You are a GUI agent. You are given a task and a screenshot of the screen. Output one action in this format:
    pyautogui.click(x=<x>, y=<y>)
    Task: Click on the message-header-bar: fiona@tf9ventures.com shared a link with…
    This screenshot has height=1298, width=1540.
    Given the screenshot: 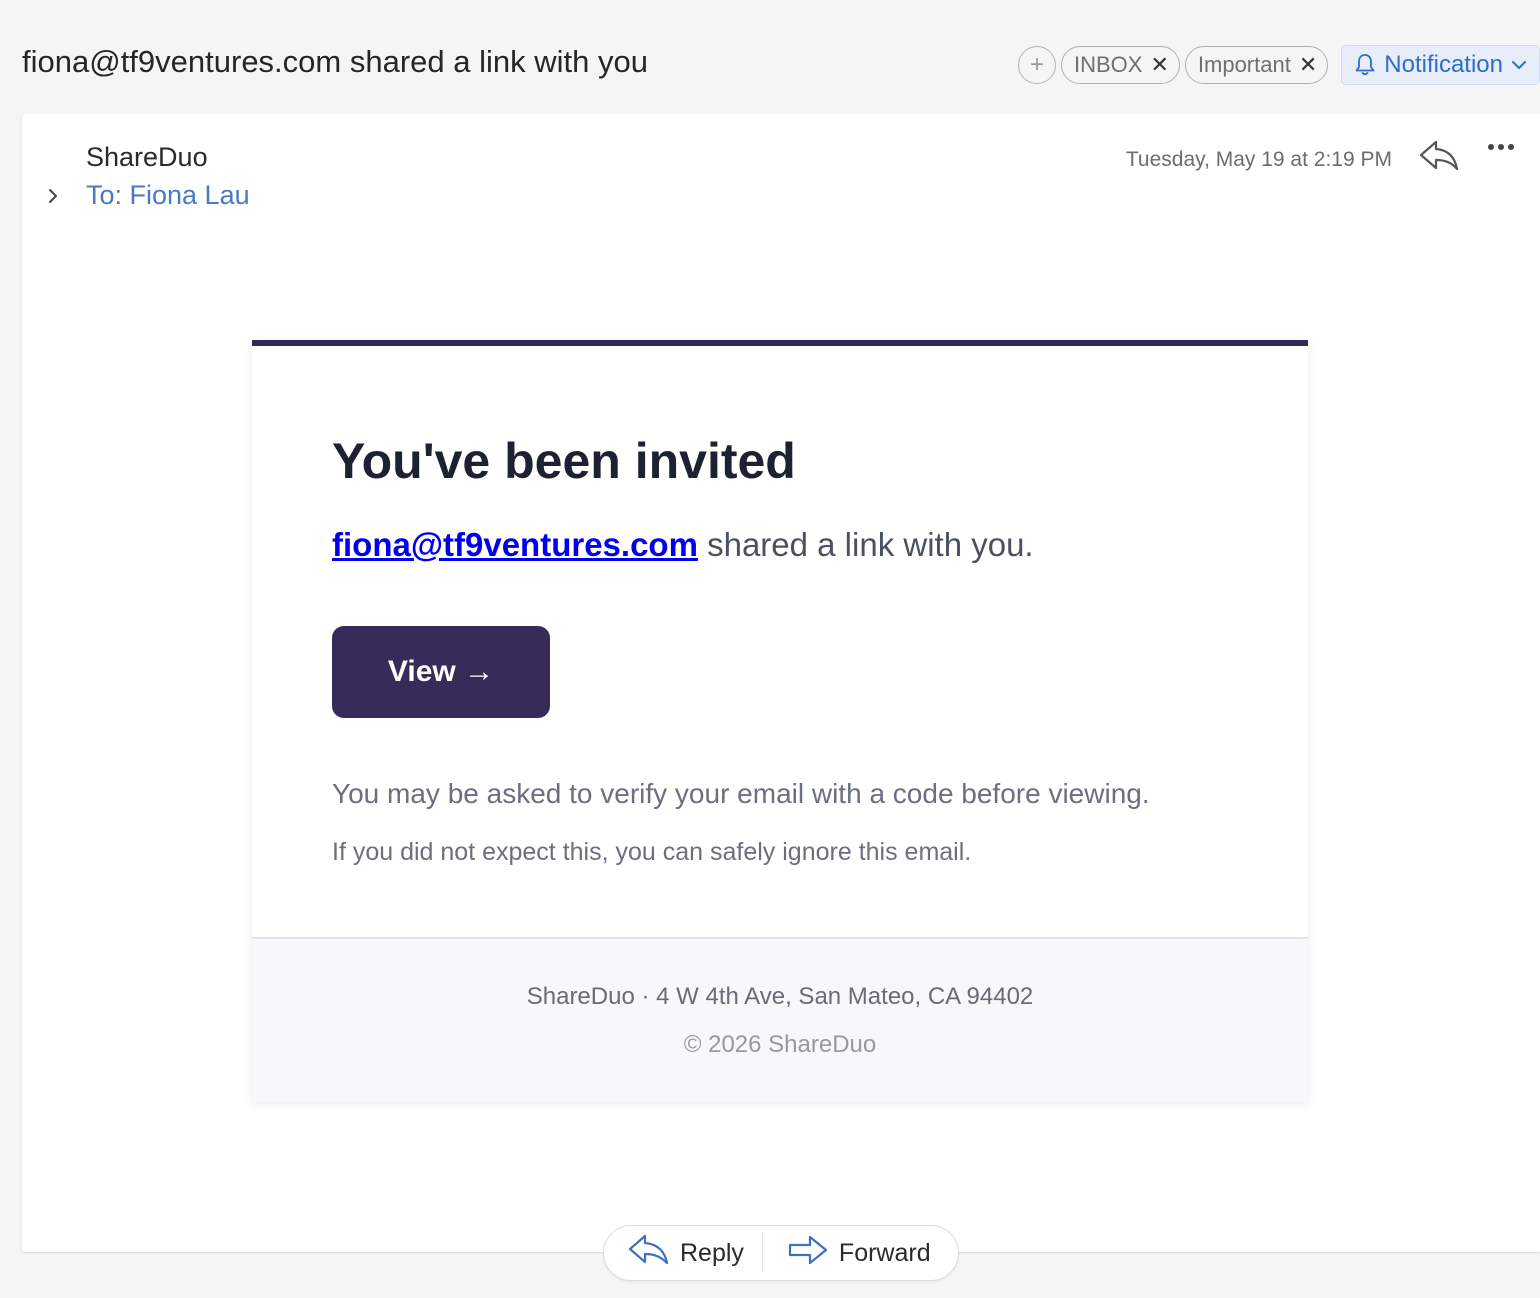 What is the action you would take?
    pyautogui.click(x=770, y=56)
    